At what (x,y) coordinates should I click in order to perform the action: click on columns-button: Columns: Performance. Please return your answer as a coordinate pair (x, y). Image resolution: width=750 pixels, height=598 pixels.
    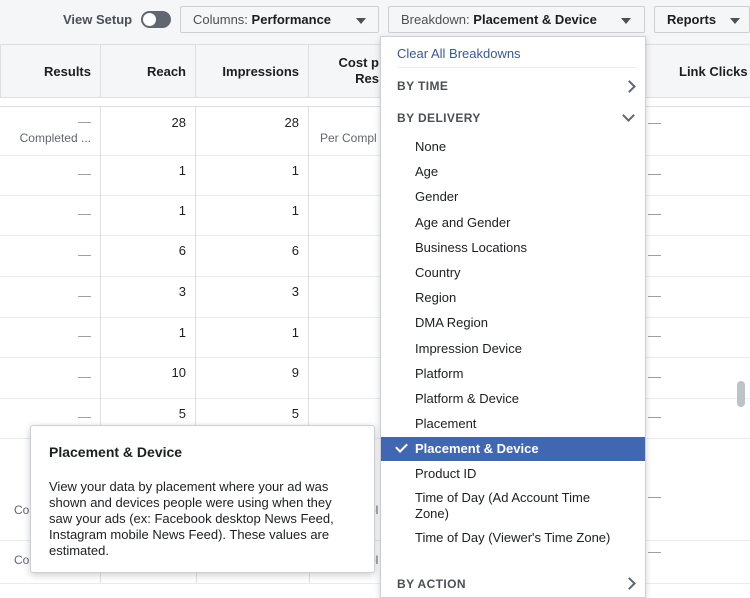
    Looking at the image, I should click on (279, 19).